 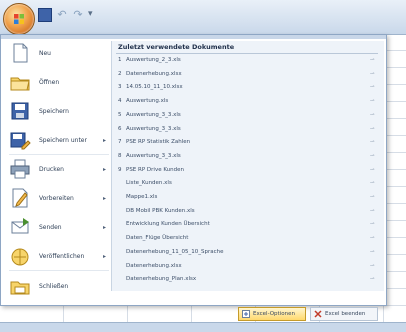 I want to click on quick-access-toolbar: ↶ ↷ ▾, so click(x=67, y=15).